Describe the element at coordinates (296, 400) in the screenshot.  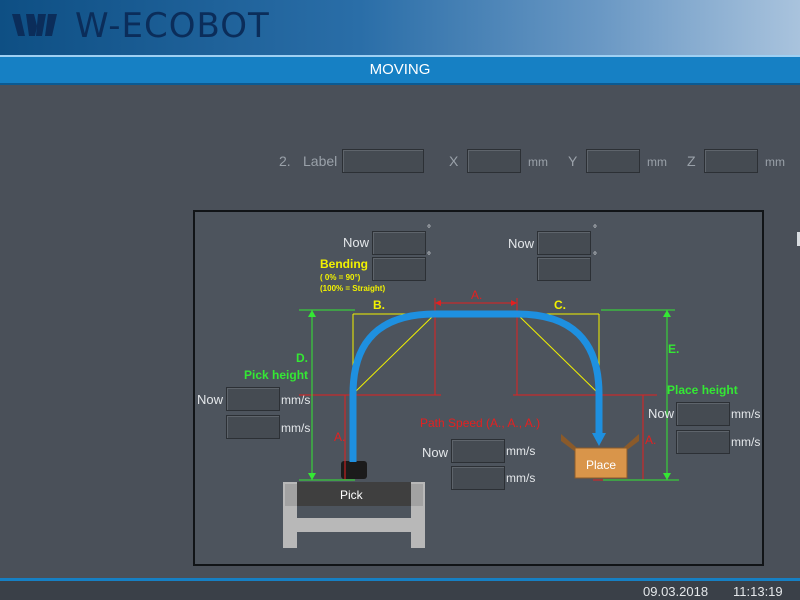
I see `pick-speed-now-unit: mm/s` at that location.